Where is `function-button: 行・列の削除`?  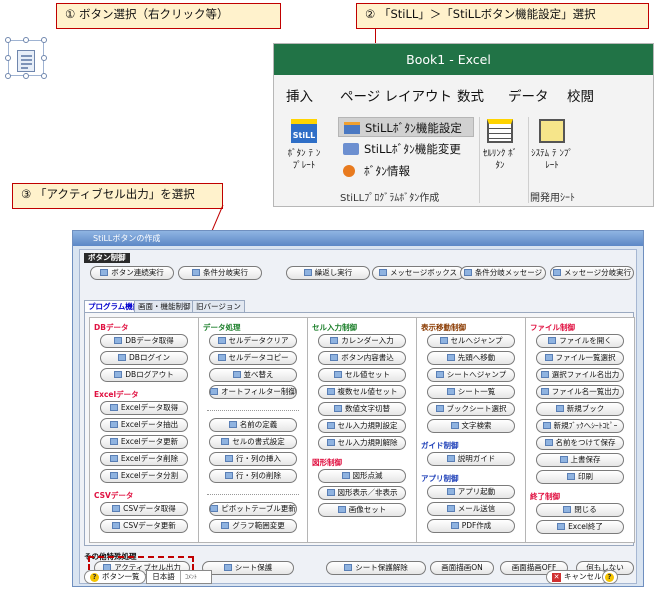
function-button: 行・列の削除 is located at coordinates (253, 476).